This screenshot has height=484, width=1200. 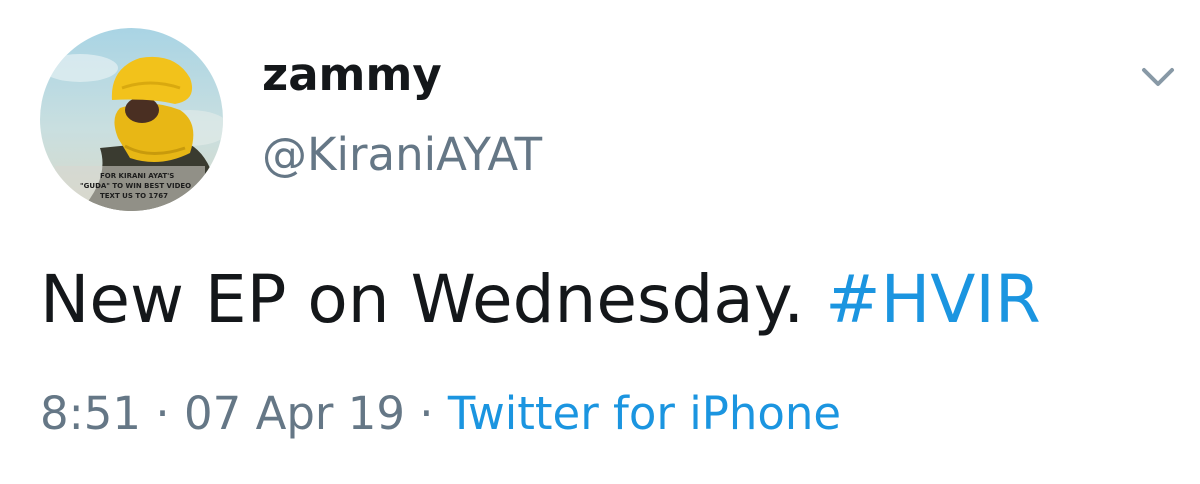 I want to click on tweet-text: New EP on Wednesday. #HVIR, so click(x=540, y=300).